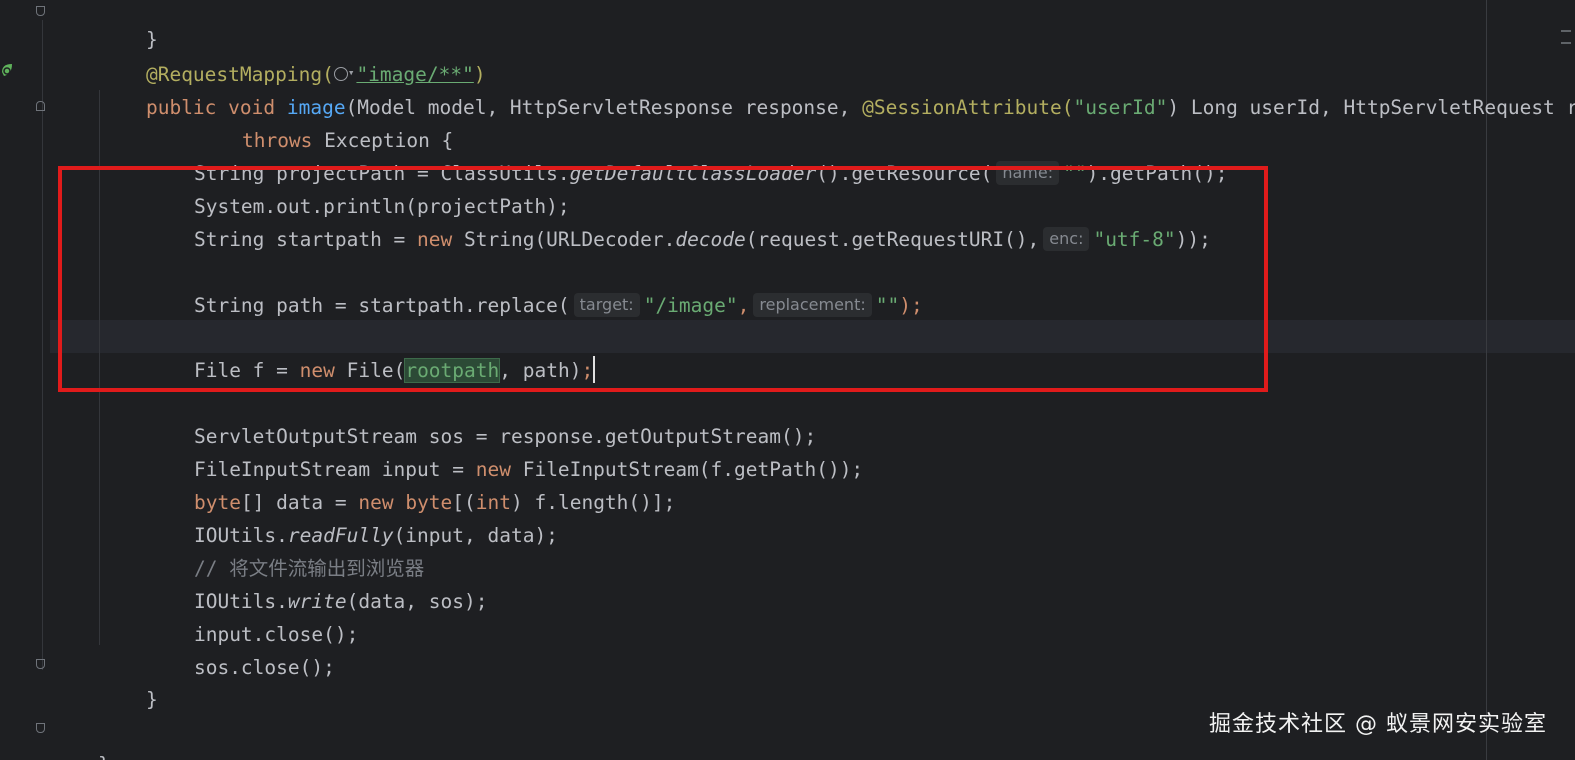  Describe the element at coordinates (7, 71) in the screenshot. I see `spring-bean-icon` at that location.